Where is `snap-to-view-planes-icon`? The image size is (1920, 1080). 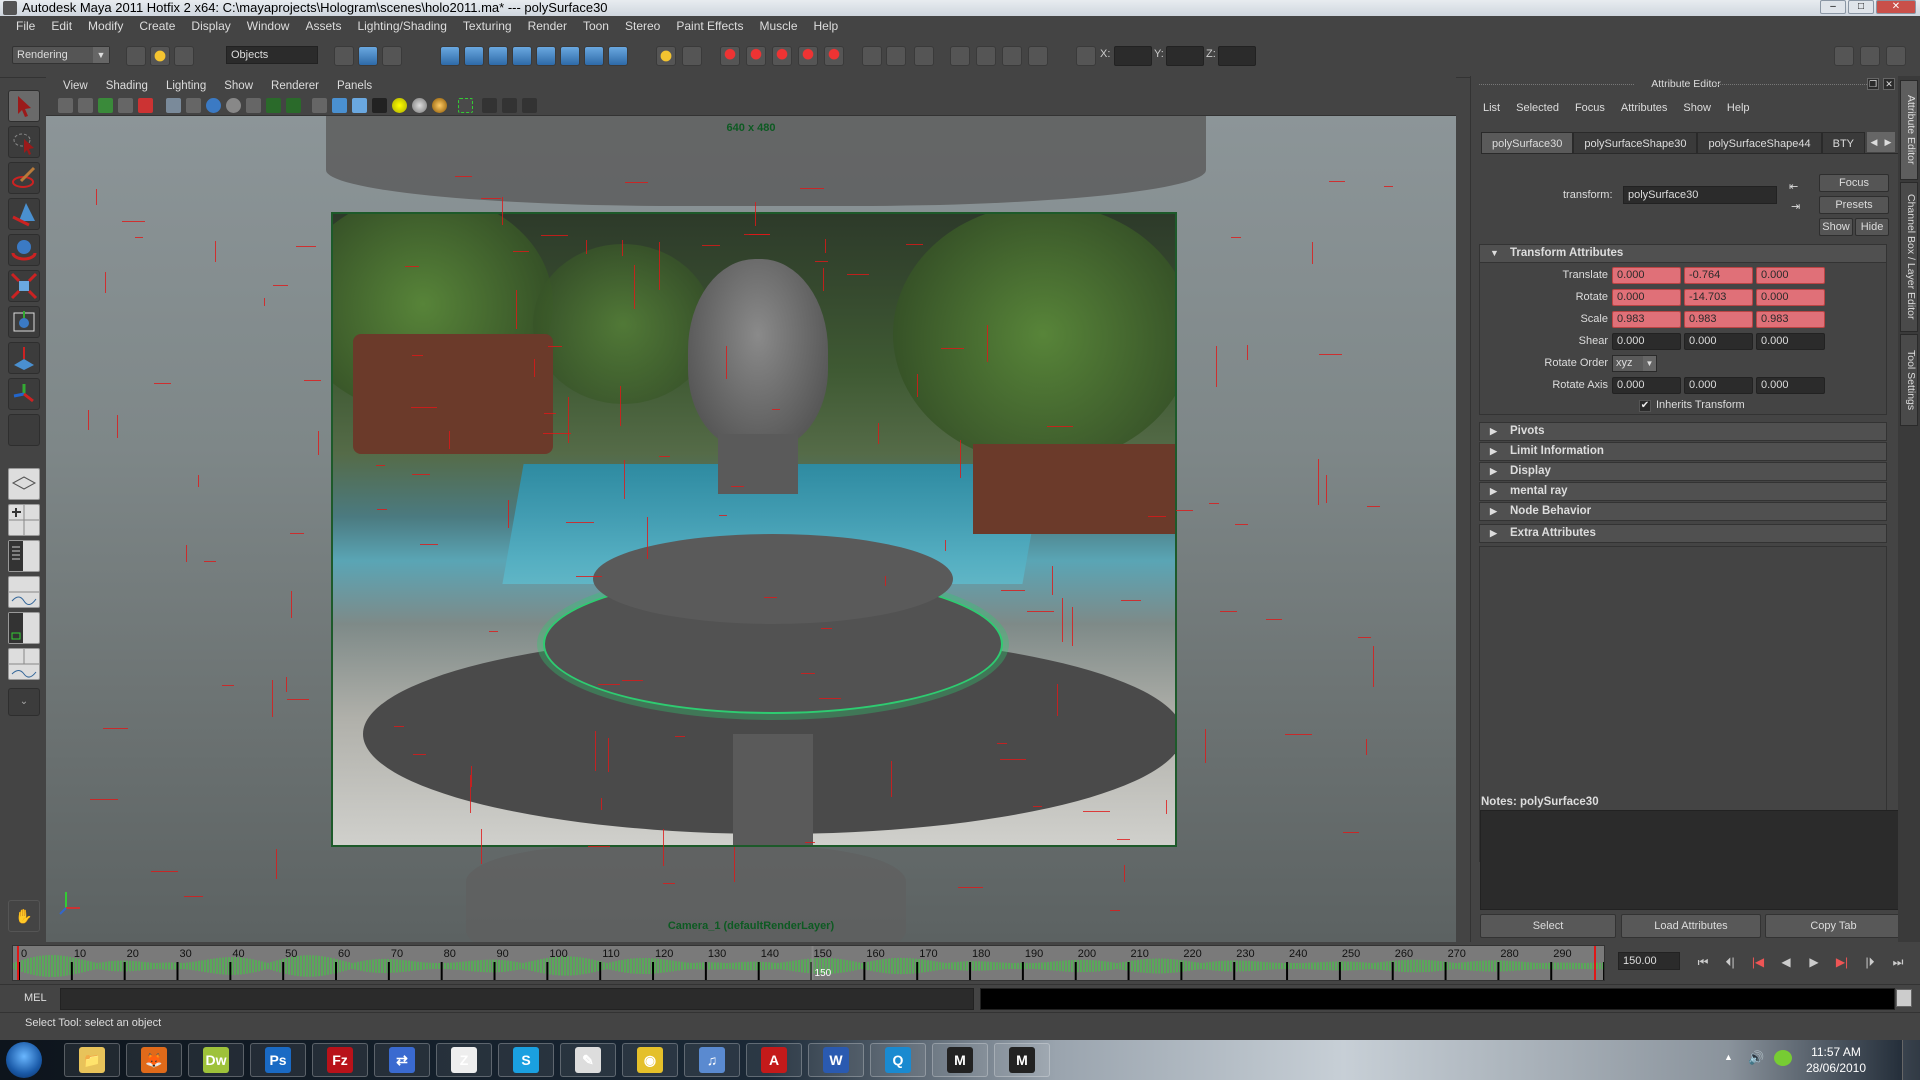 snap-to-view-planes-icon is located at coordinates (808, 56).